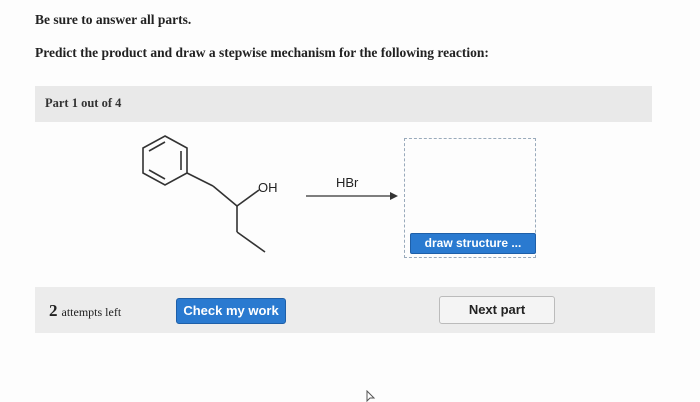 The height and width of the screenshot is (402, 700). What do you see at coordinates (352, 196) in the screenshot?
I see `reaction-arrow-icon` at bounding box center [352, 196].